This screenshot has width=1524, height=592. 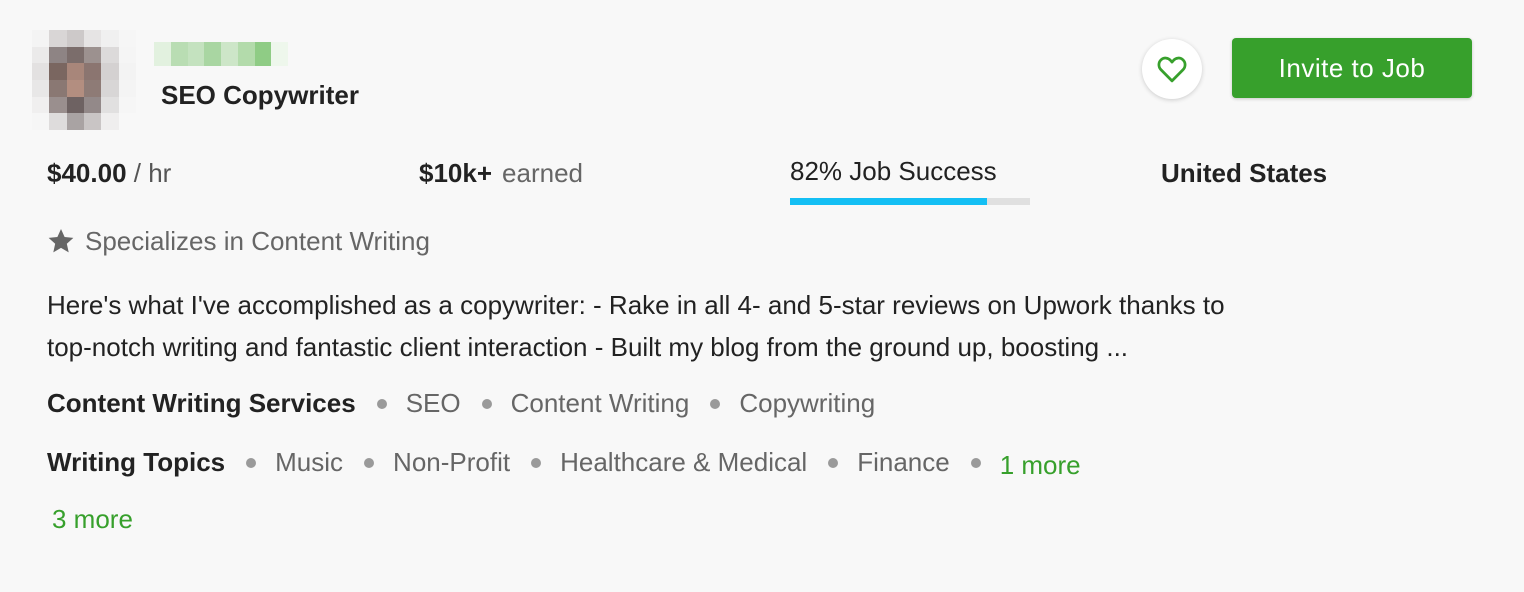 What do you see at coordinates (1040, 465) in the screenshot?
I see `more-topics-link: 1 more` at bounding box center [1040, 465].